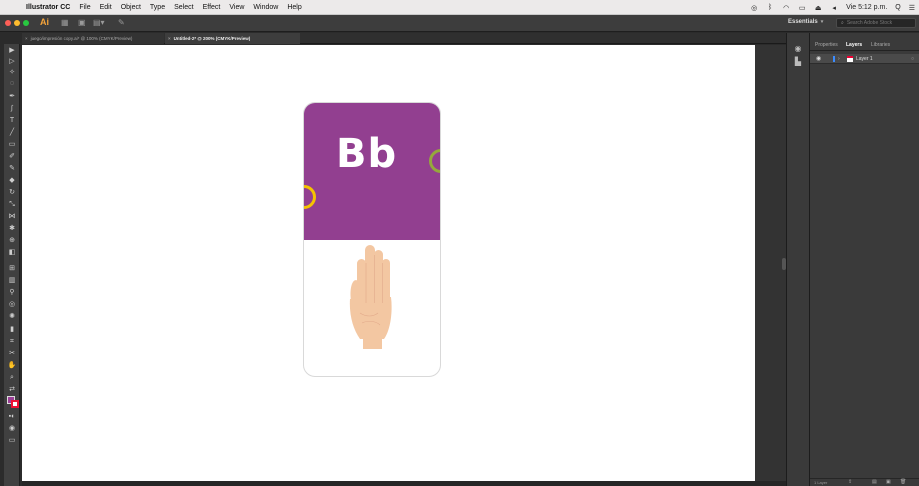 This screenshot has height=486, width=919. I want to click on lasso-tool-icon: ◌, so click(12, 84).